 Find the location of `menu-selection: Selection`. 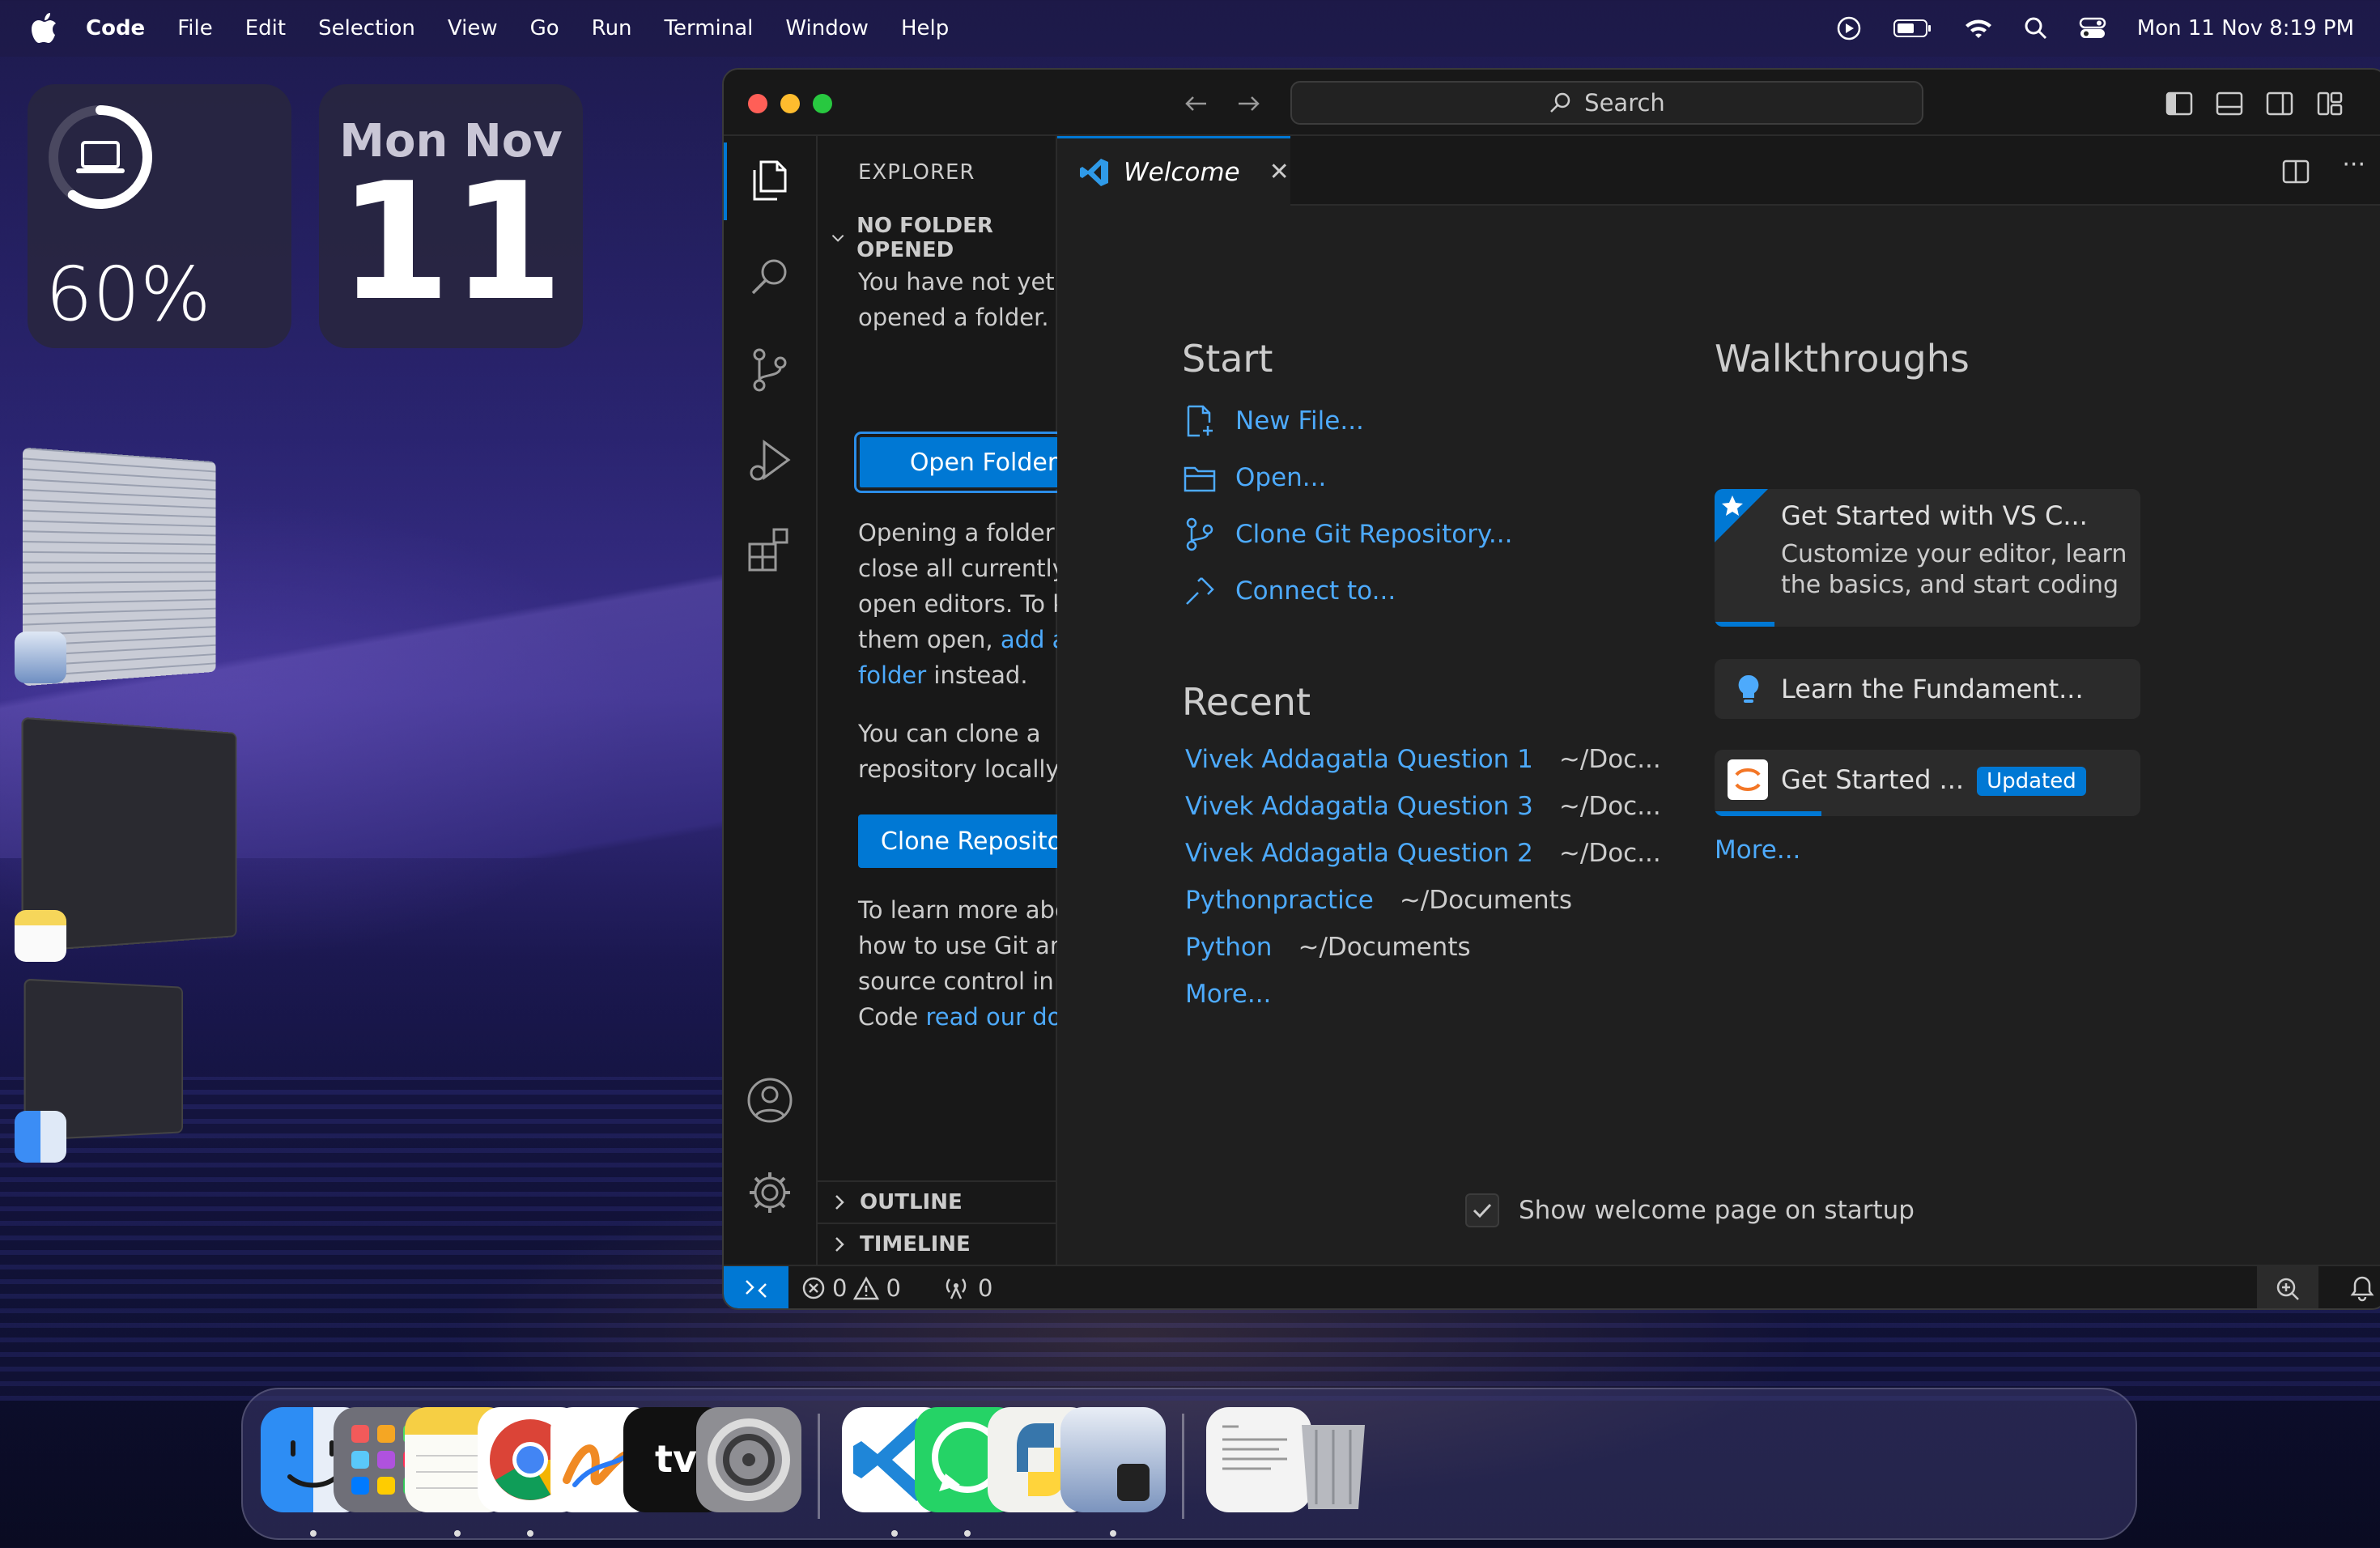

menu-selection: Selection is located at coordinates (366, 28).